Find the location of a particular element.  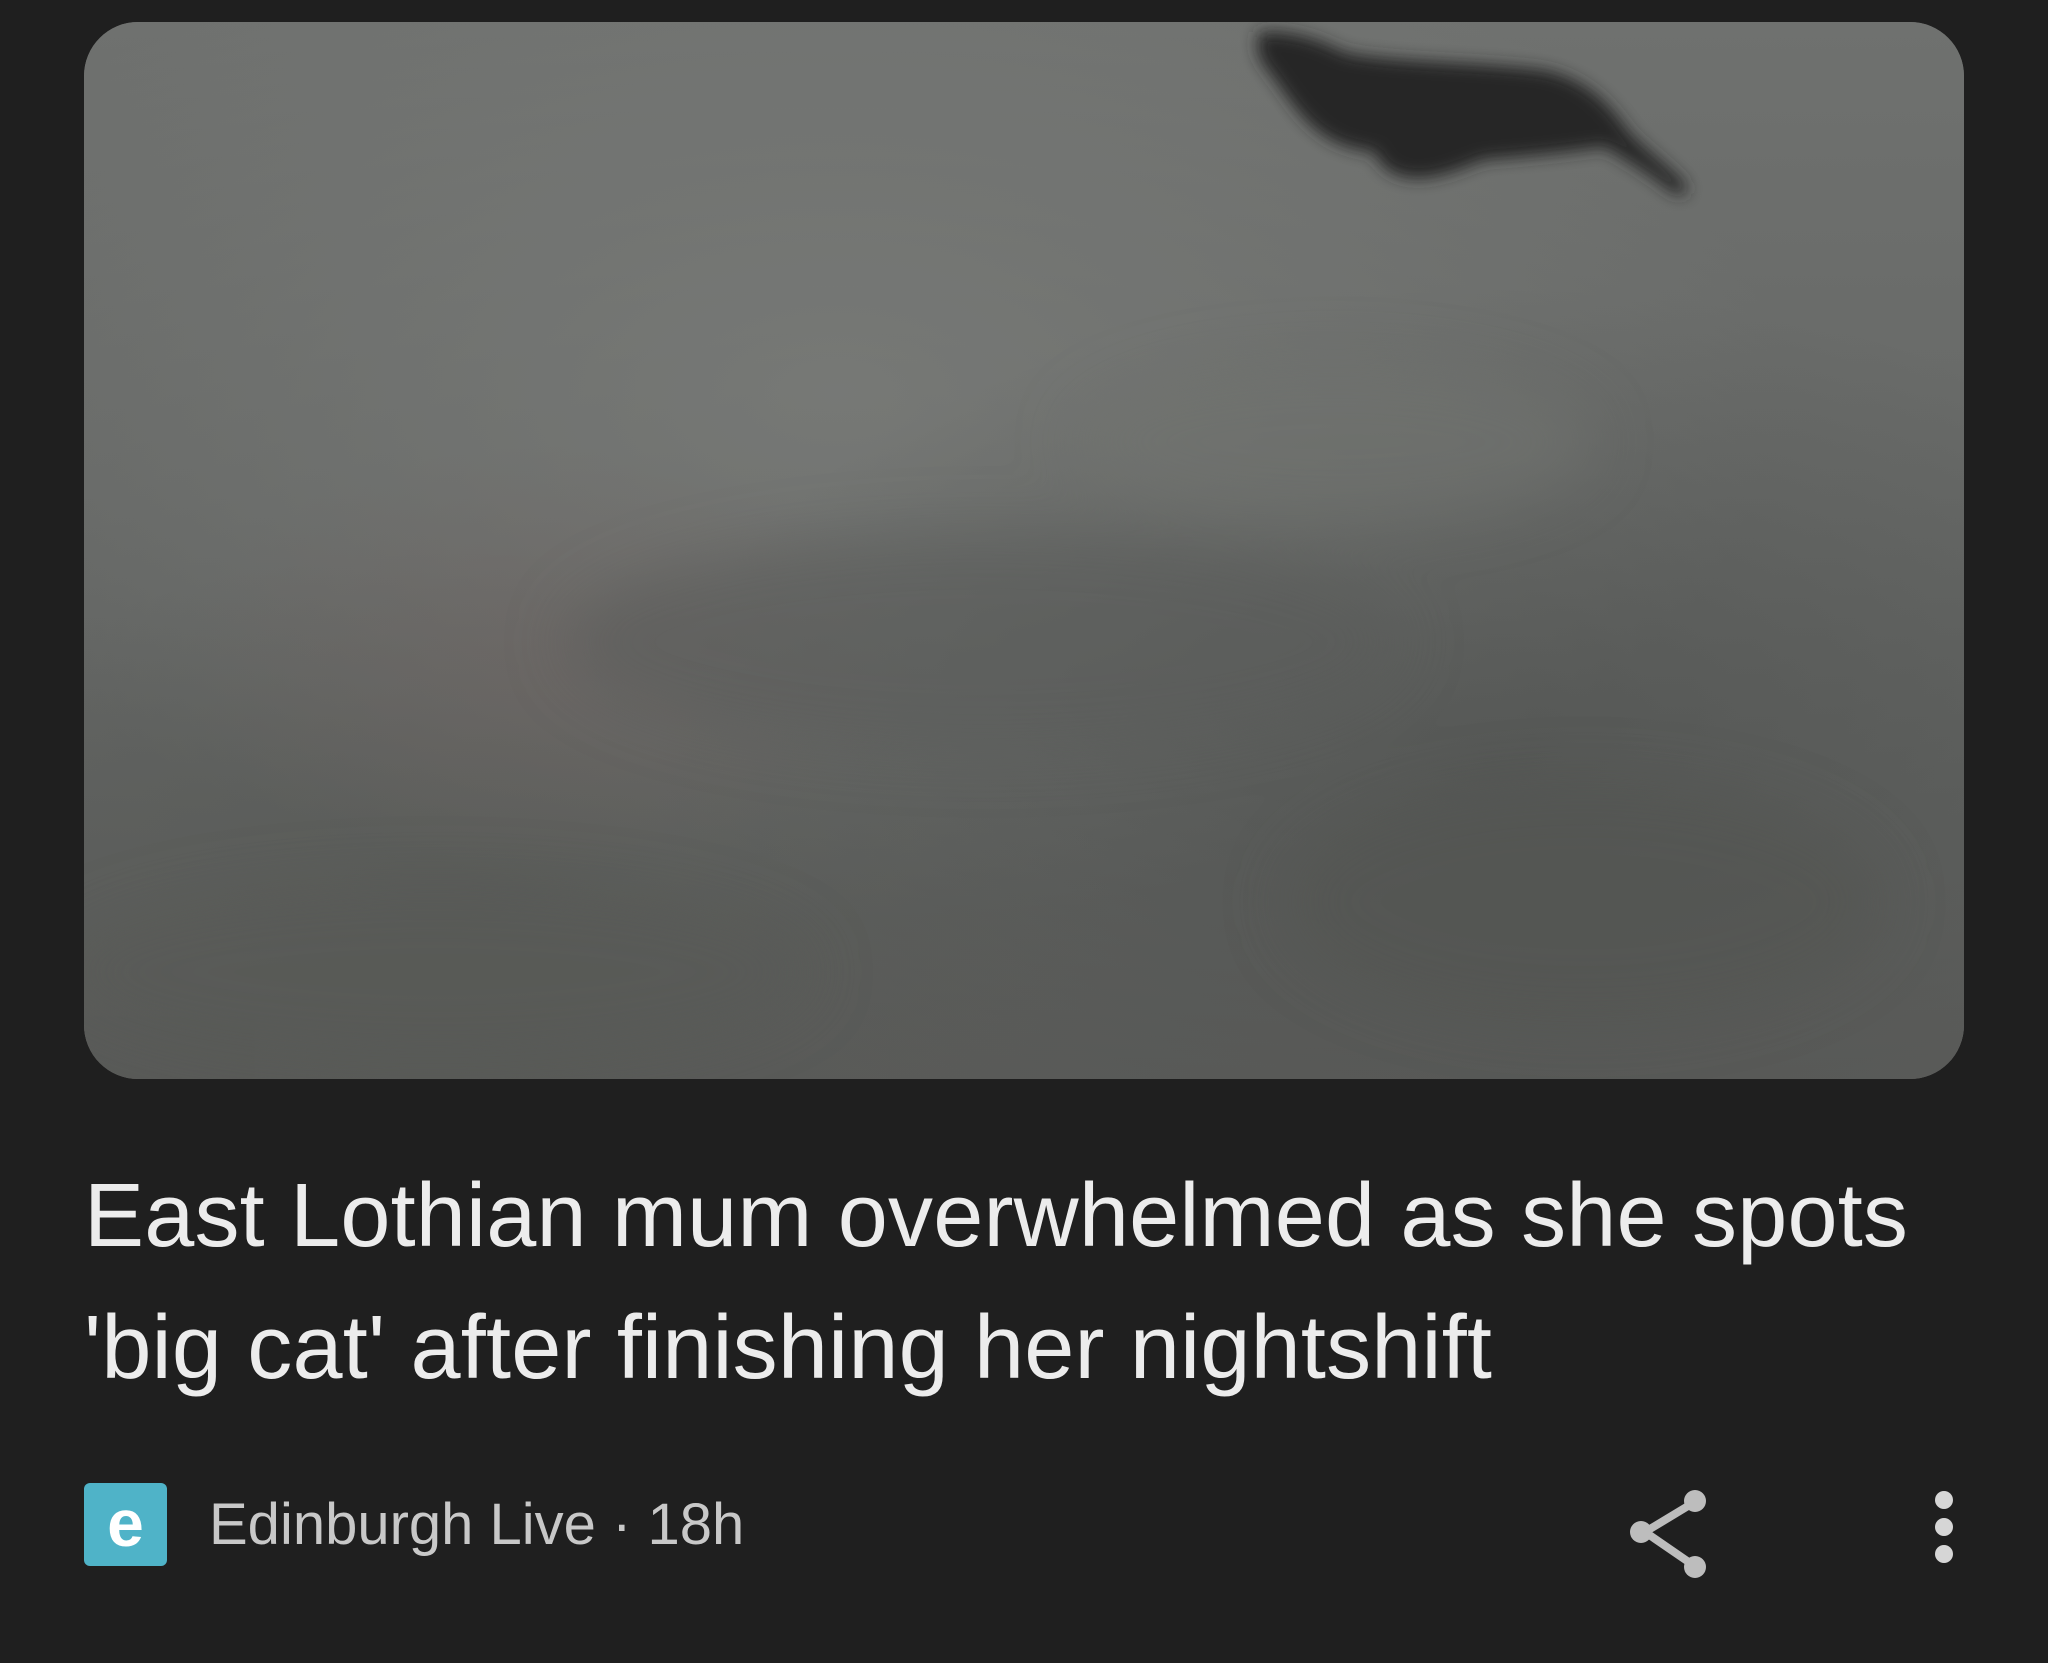

source-attribution: Edinburgh Live · 18h is located at coordinates (476, 1525).